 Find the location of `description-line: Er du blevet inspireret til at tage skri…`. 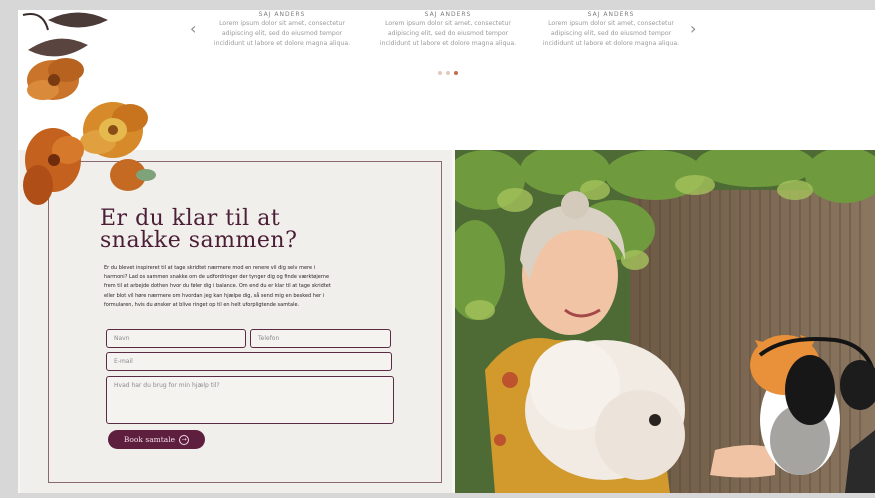

description-line: Er du blevet inspireret til at tage skri… is located at coordinates (210, 268).